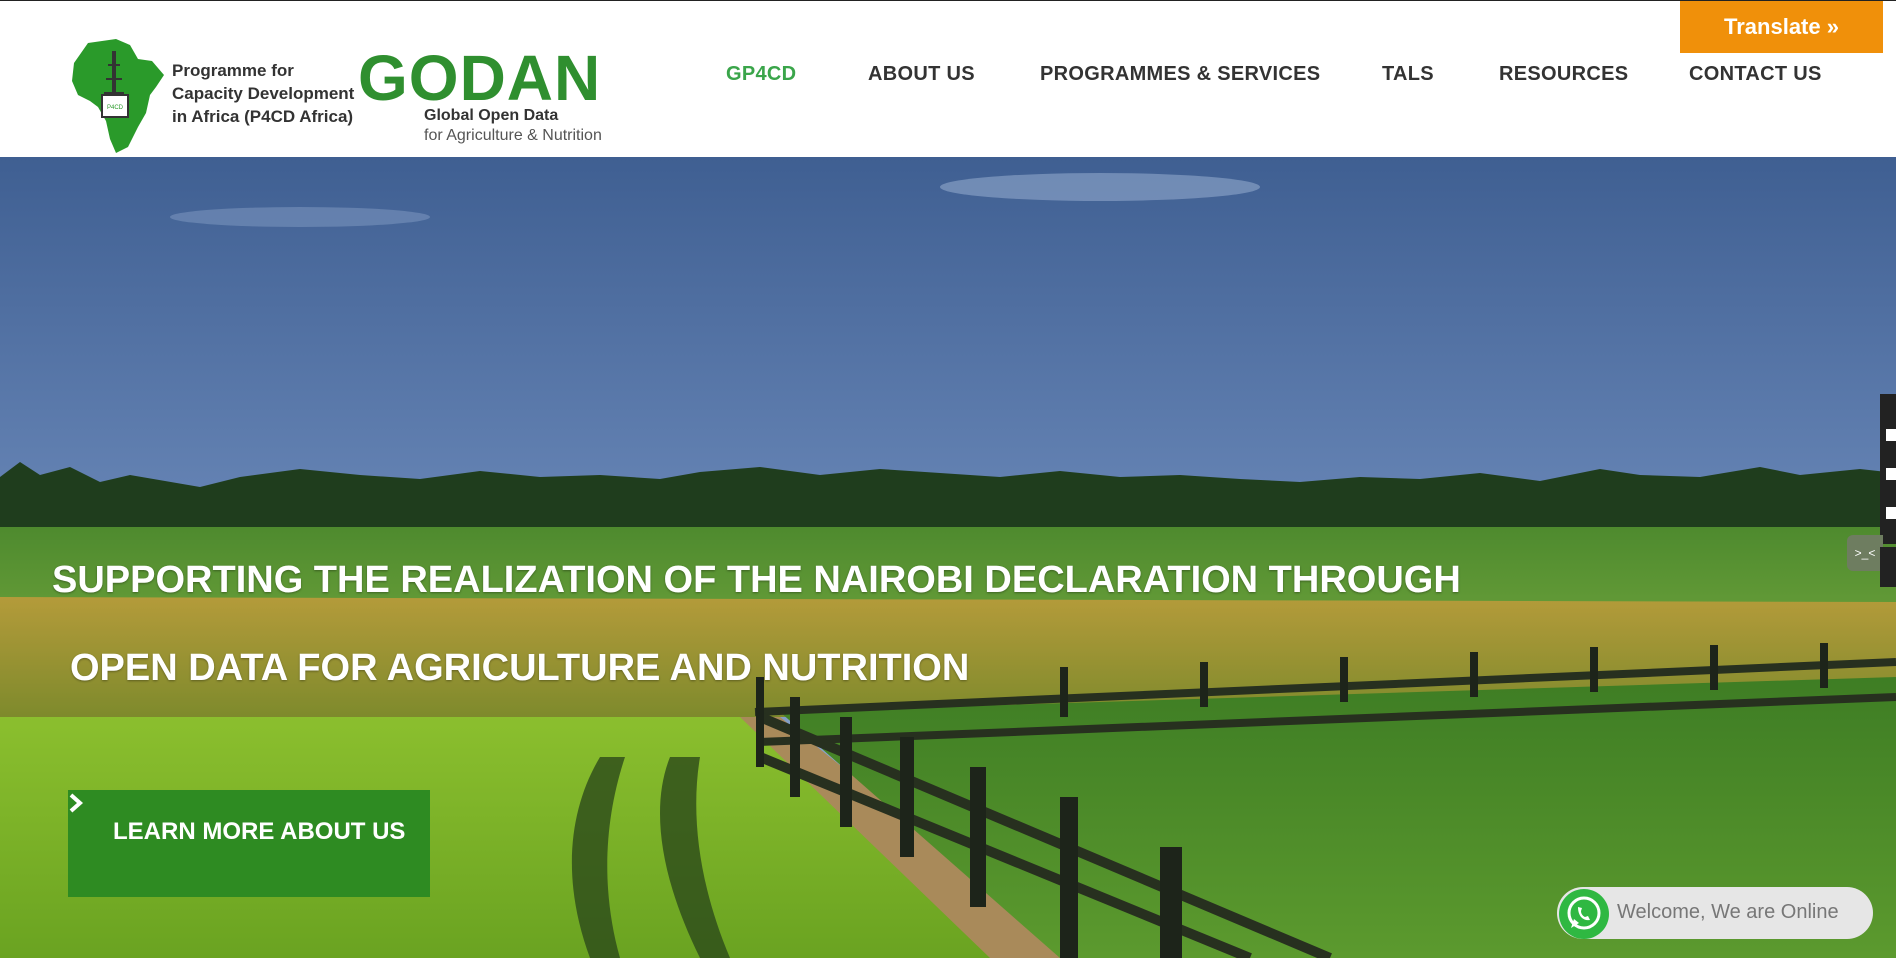 The width and height of the screenshot is (1896, 958). Describe the element at coordinates (1180, 74) in the screenshot. I see `nav-programmes-services: PROGRAMMES & SERVICES` at that location.